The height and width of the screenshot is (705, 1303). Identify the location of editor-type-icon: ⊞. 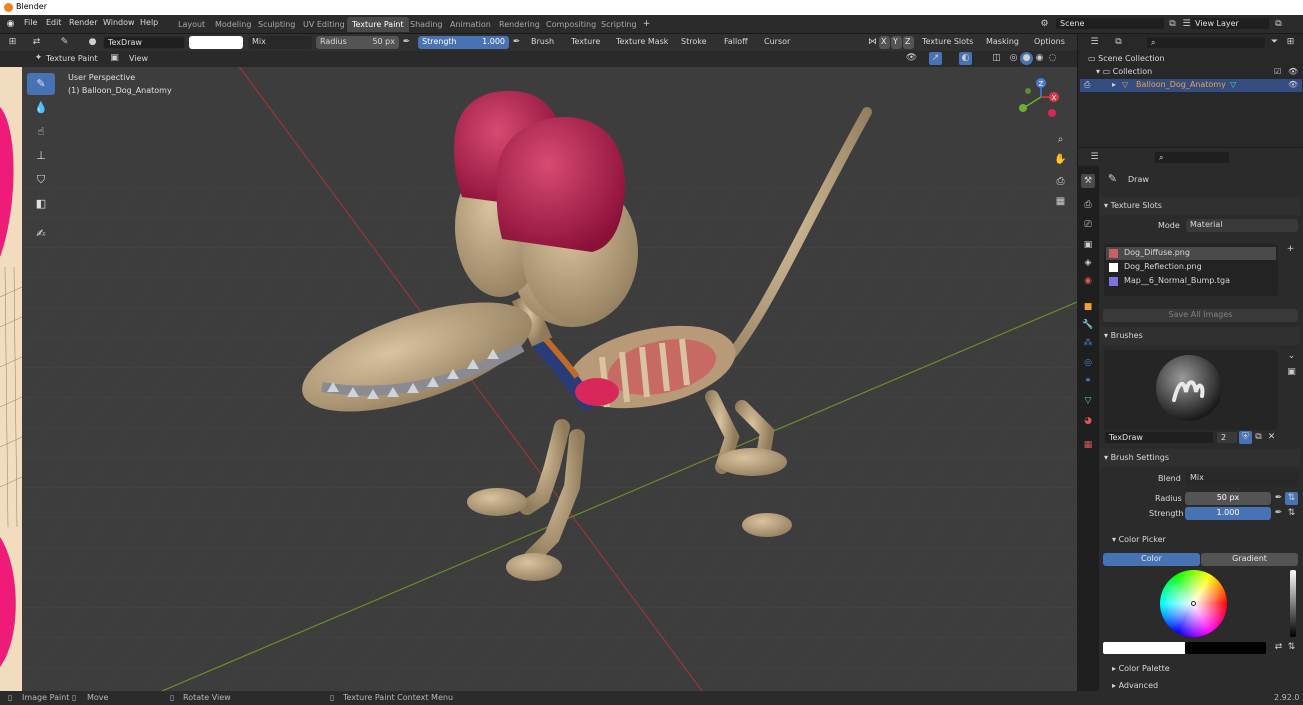
(12, 42).